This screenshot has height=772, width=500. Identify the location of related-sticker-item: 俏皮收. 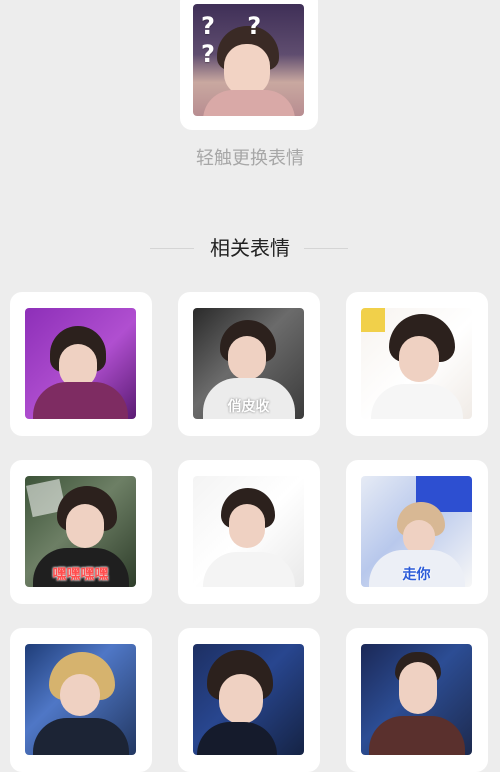
(249, 364).